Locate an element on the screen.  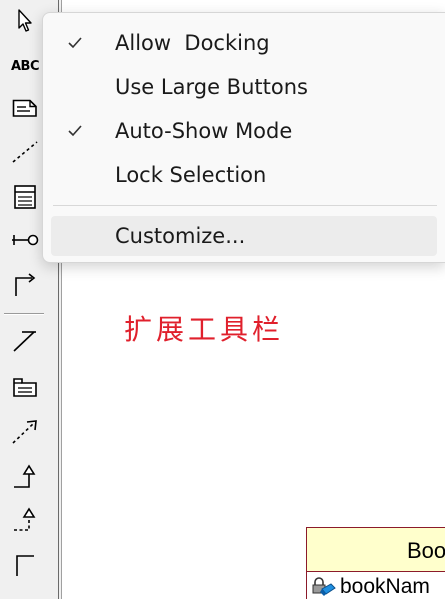
dashed-line-icon is located at coordinates (25, 152).